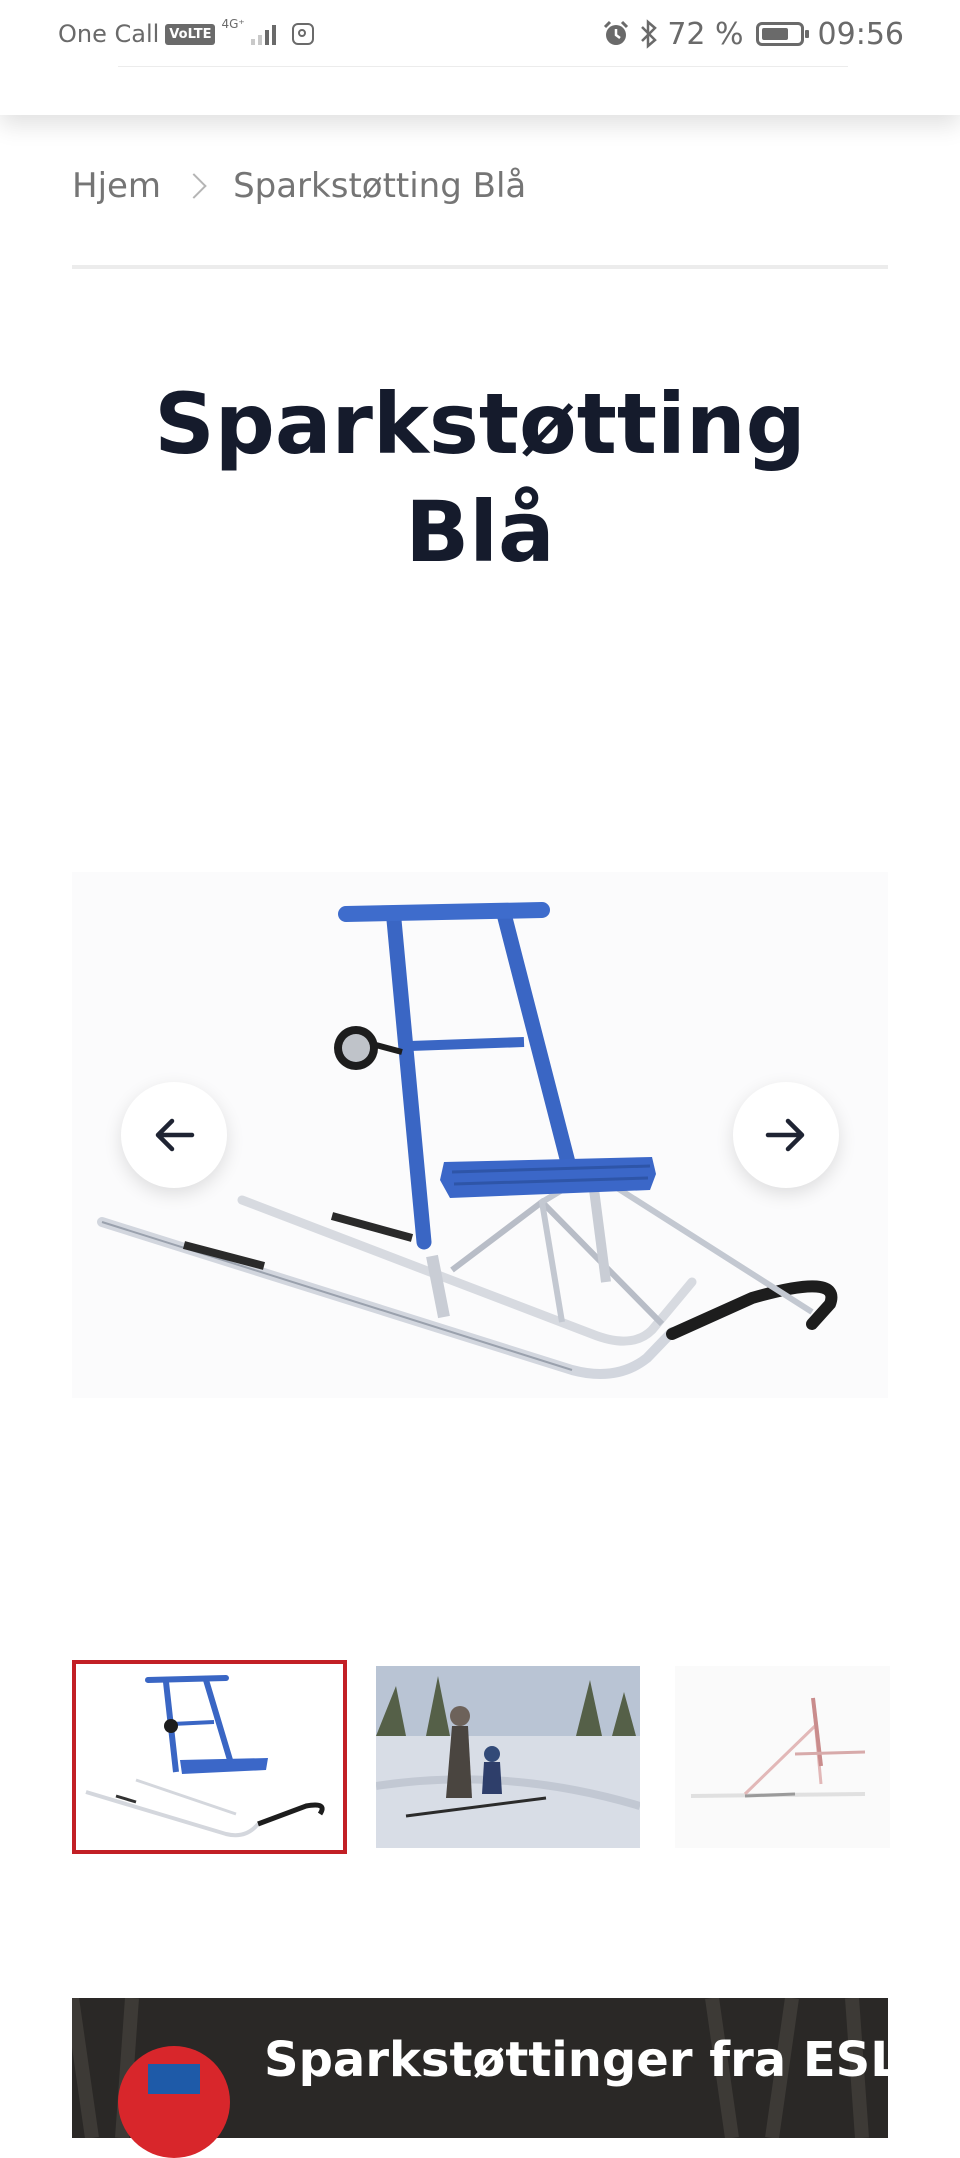  I want to click on gallery-next-button, so click(786, 1135).